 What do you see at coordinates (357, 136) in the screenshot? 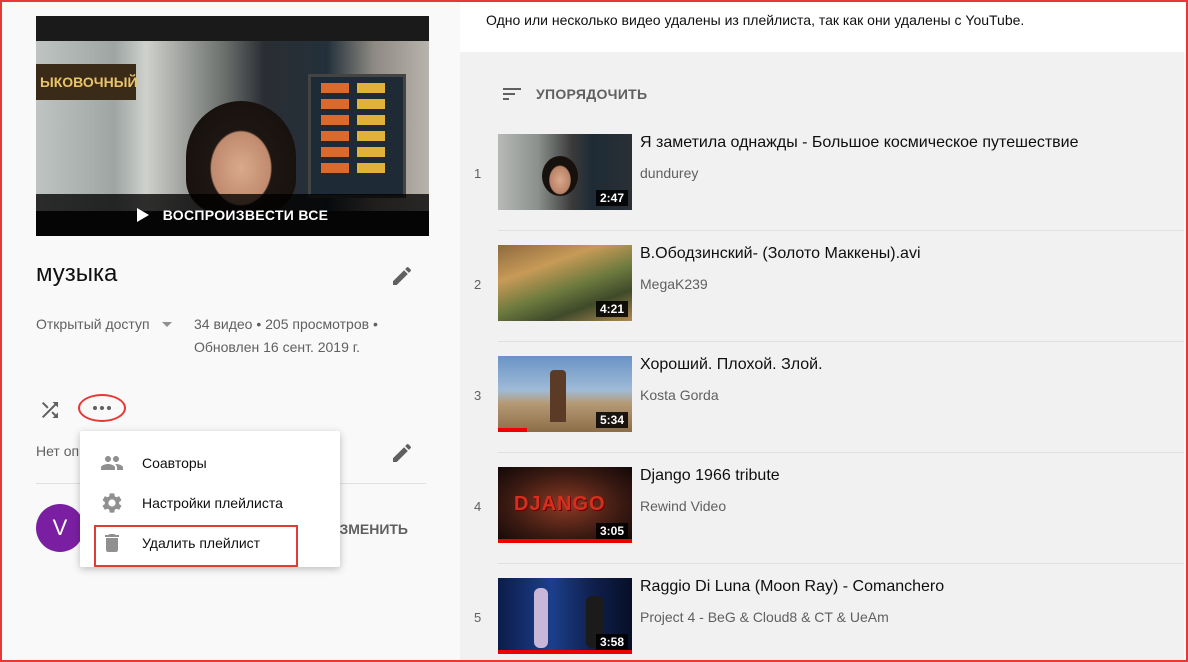
I see `thumbnail-panel` at bounding box center [357, 136].